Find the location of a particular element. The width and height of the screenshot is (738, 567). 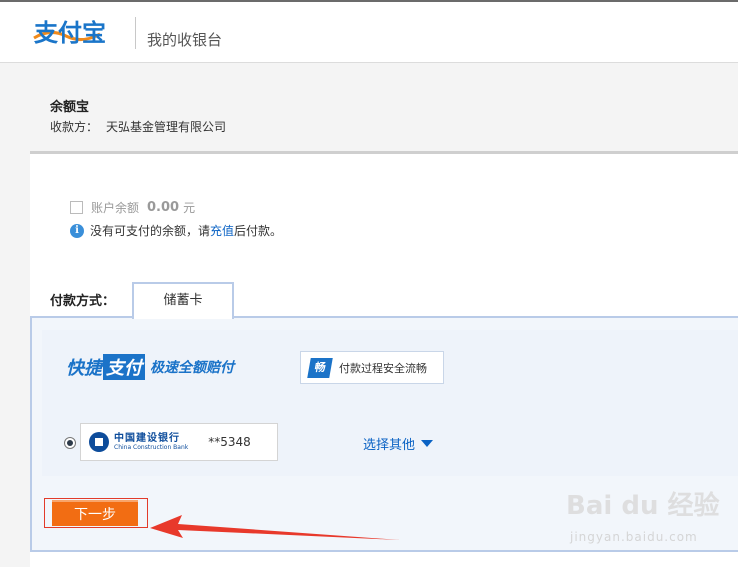

quickpay-text-b: 支付 is located at coordinates (124, 367).